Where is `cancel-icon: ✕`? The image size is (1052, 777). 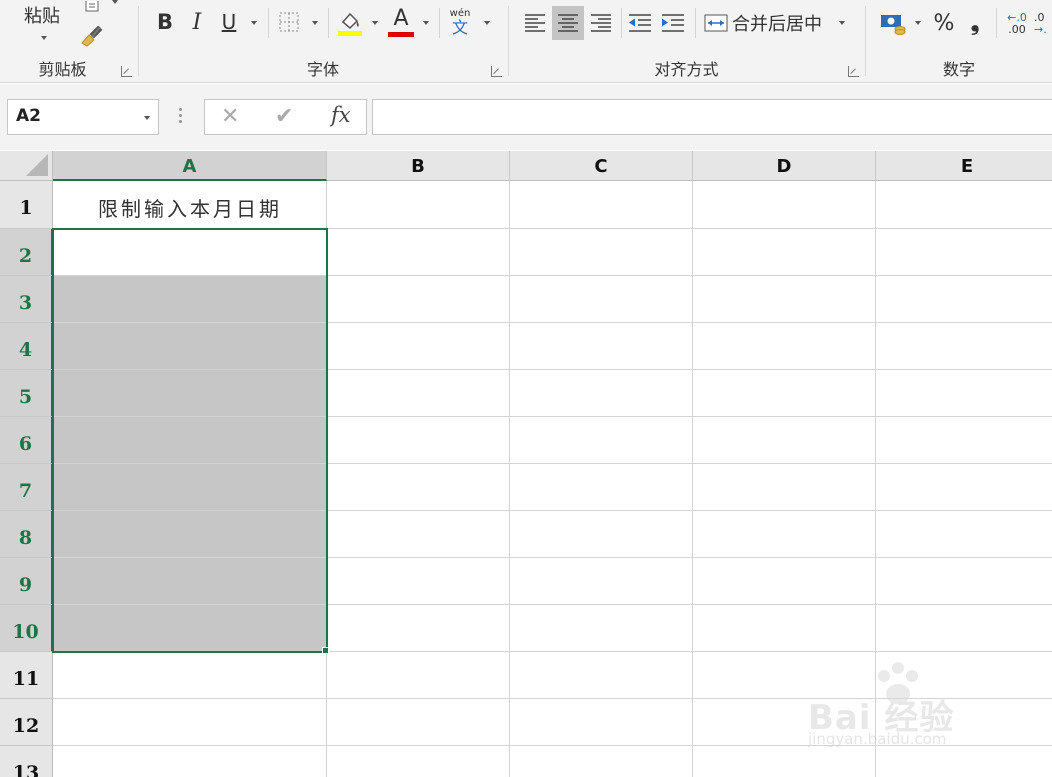
cancel-icon: ✕ is located at coordinates (230, 116).